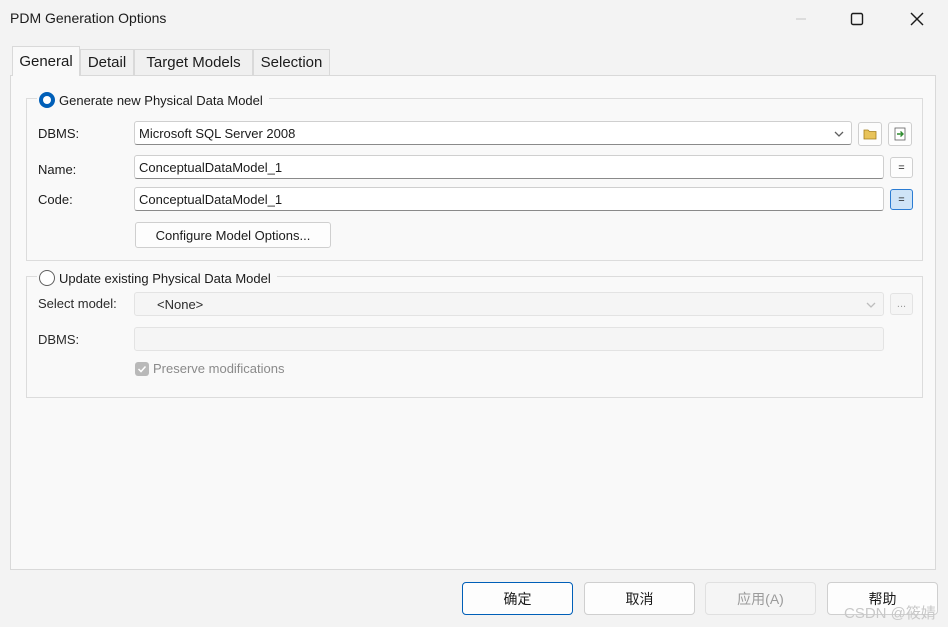 This screenshot has height=627, width=948. I want to click on select-model-select: <None>, so click(509, 304).